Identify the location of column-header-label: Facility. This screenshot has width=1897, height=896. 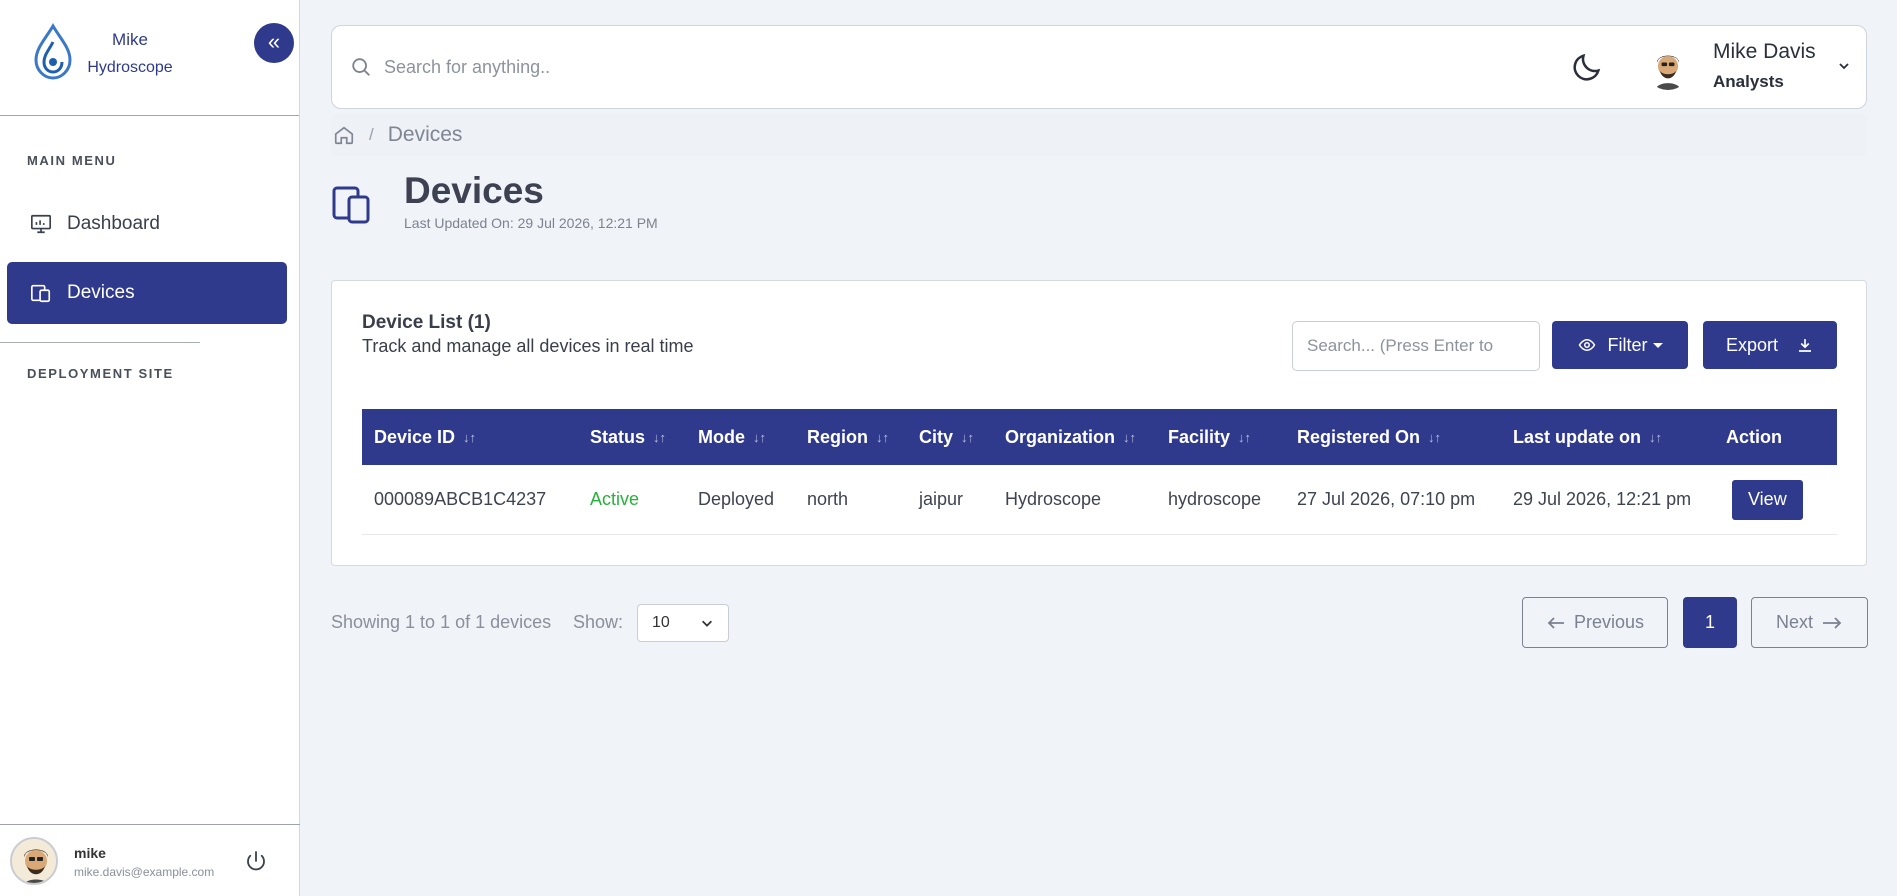
(1199, 436).